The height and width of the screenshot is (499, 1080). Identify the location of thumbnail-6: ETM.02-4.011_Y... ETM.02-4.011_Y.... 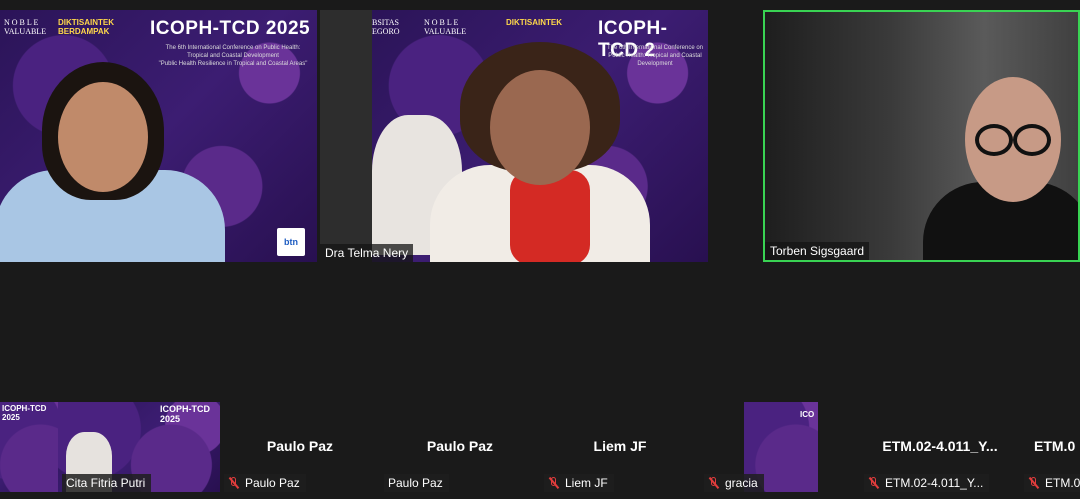
(940, 447).